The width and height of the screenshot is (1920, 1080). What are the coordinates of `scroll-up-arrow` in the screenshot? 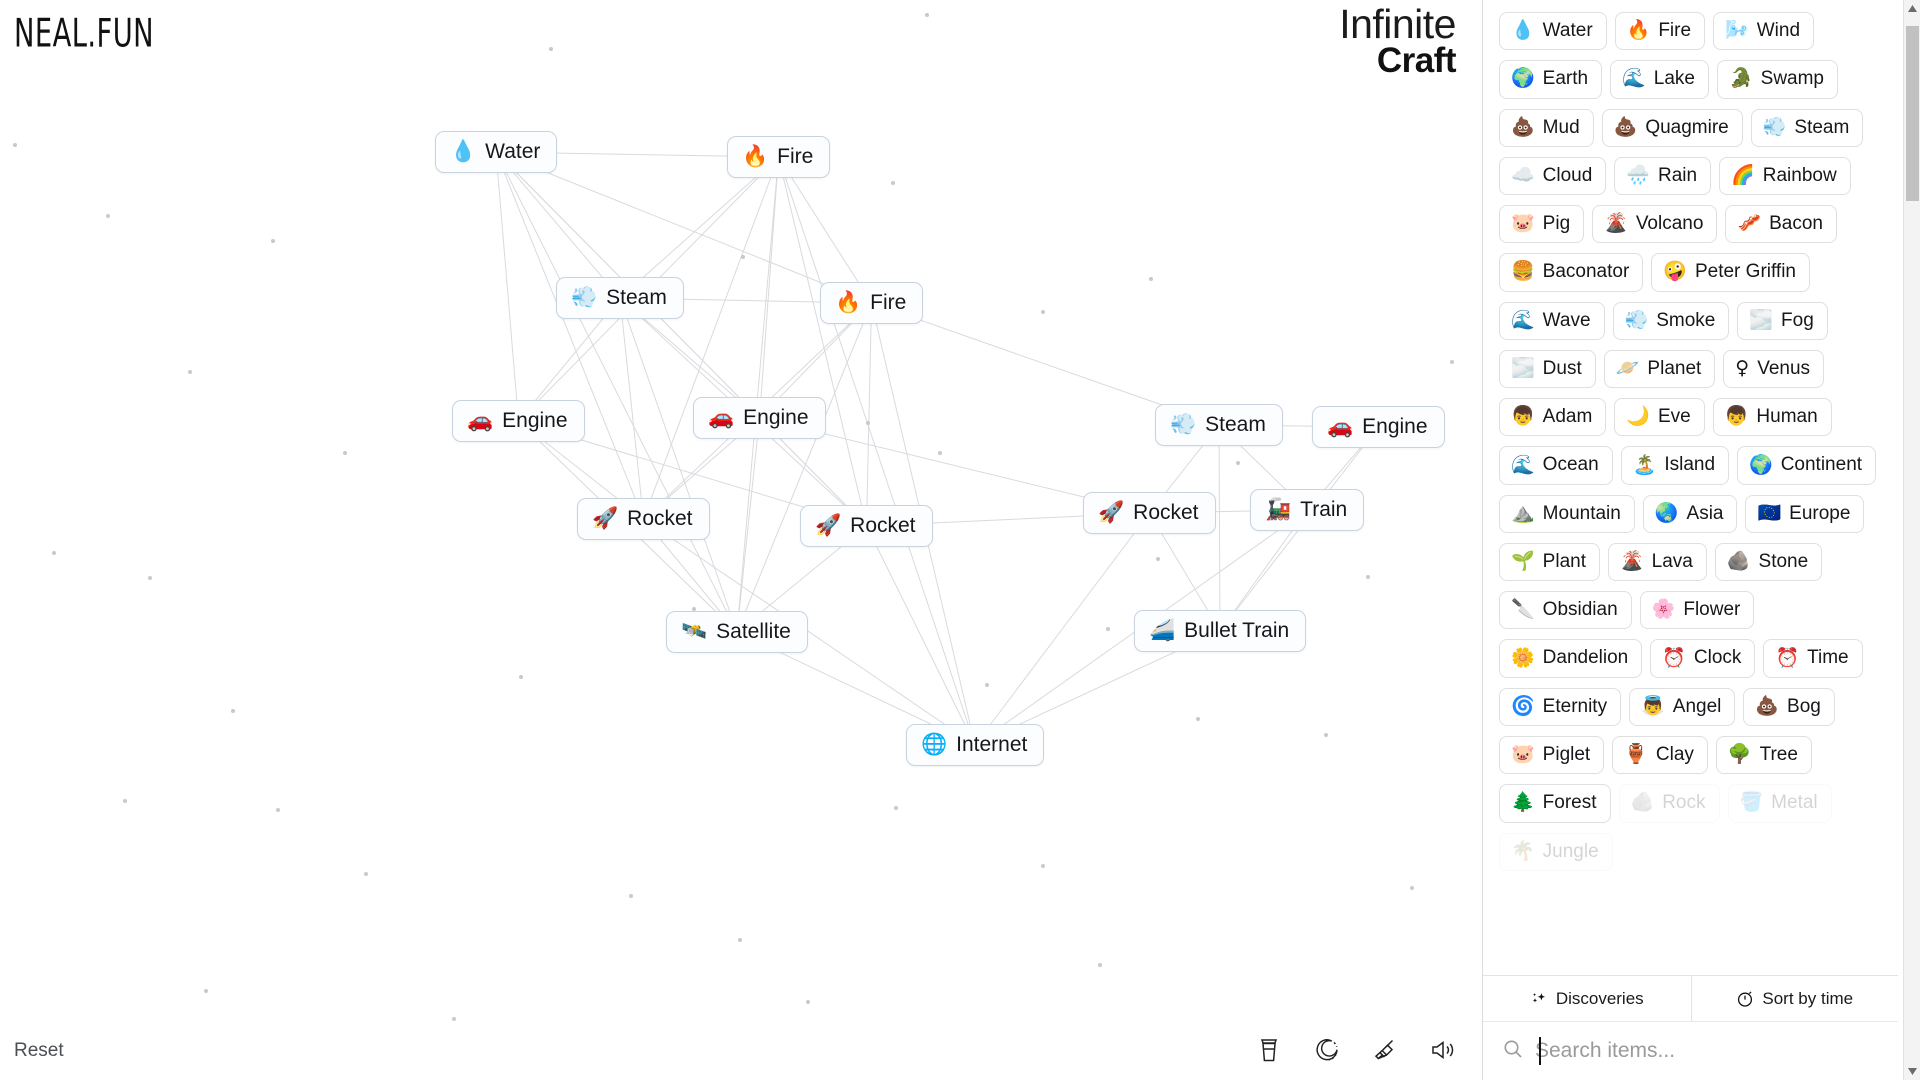 It's located at (1912, 8).